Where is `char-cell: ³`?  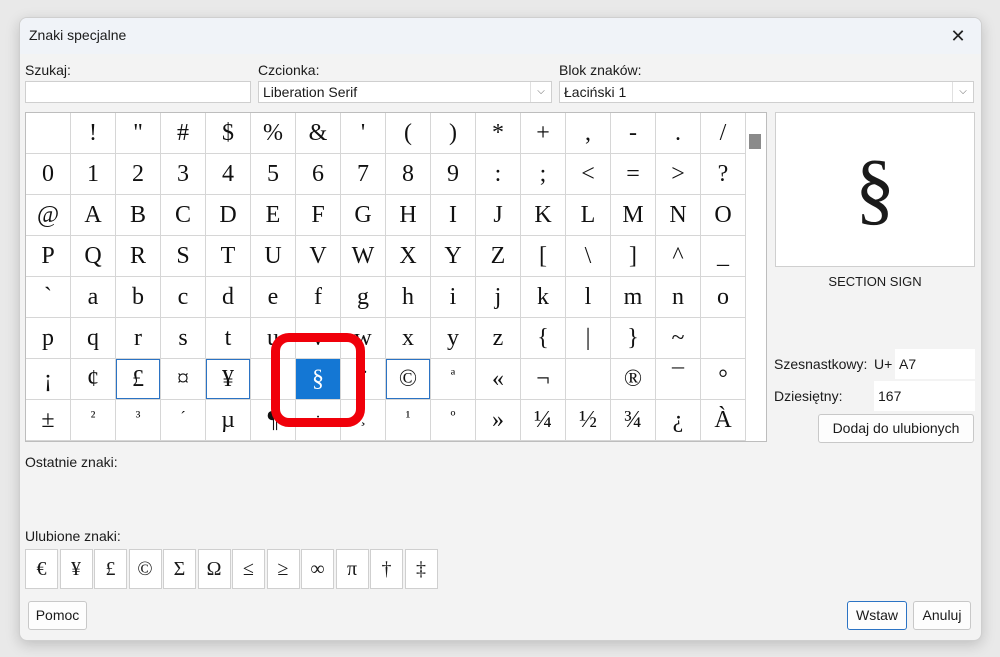
char-cell: ³ is located at coordinates (138, 420).